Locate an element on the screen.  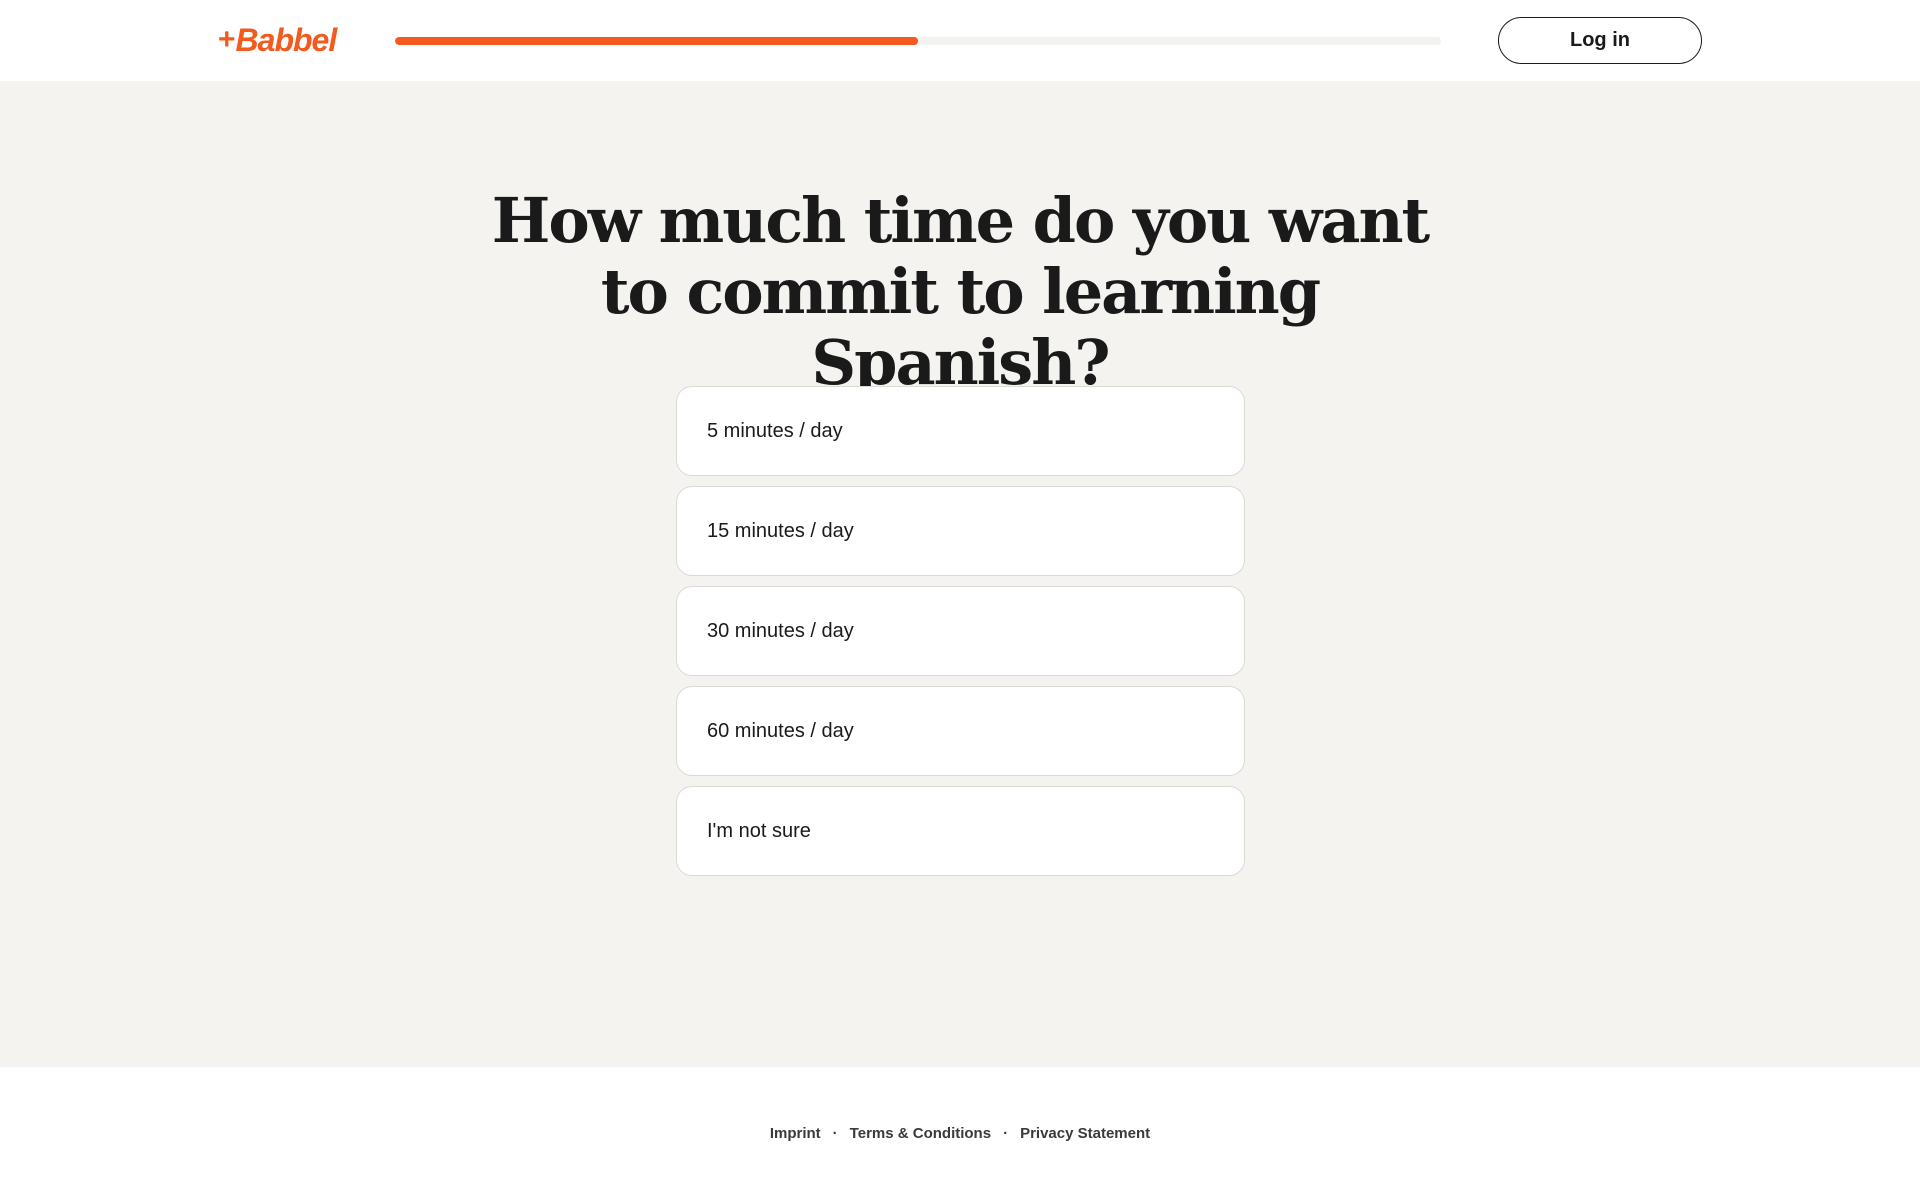
option-15-minutes: 15 minutes / day is located at coordinates (960, 531).